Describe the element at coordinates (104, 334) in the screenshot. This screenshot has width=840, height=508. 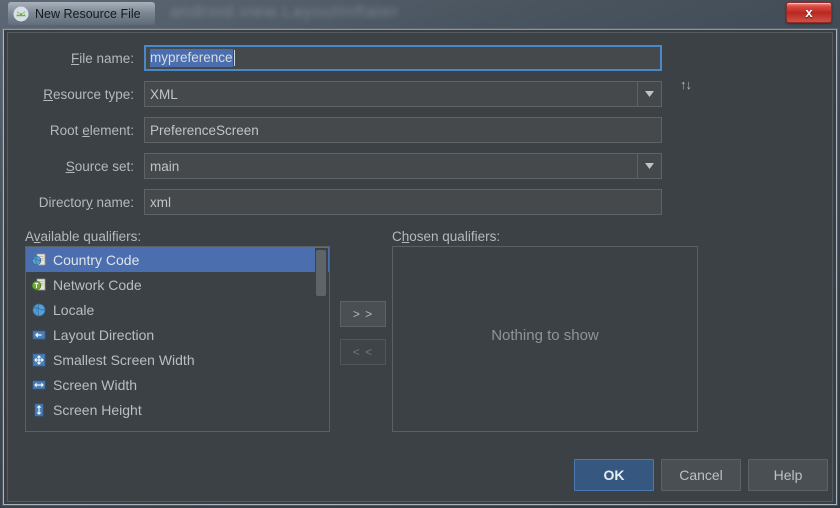
I see `list-item-label: Layout Direction` at that location.